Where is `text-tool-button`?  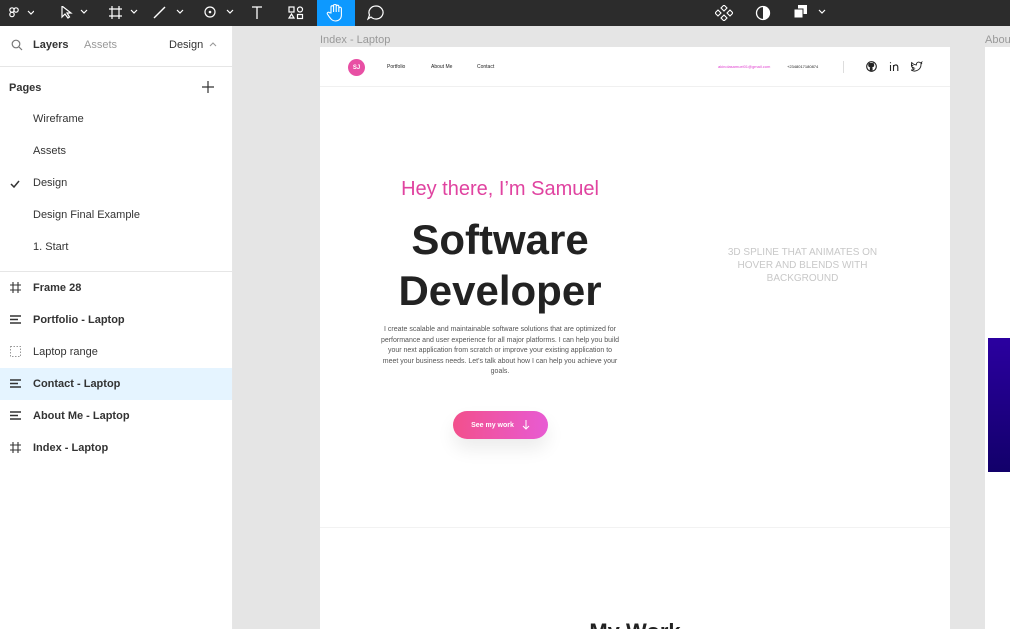 text-tool-button is located at coordinates (257, 13).